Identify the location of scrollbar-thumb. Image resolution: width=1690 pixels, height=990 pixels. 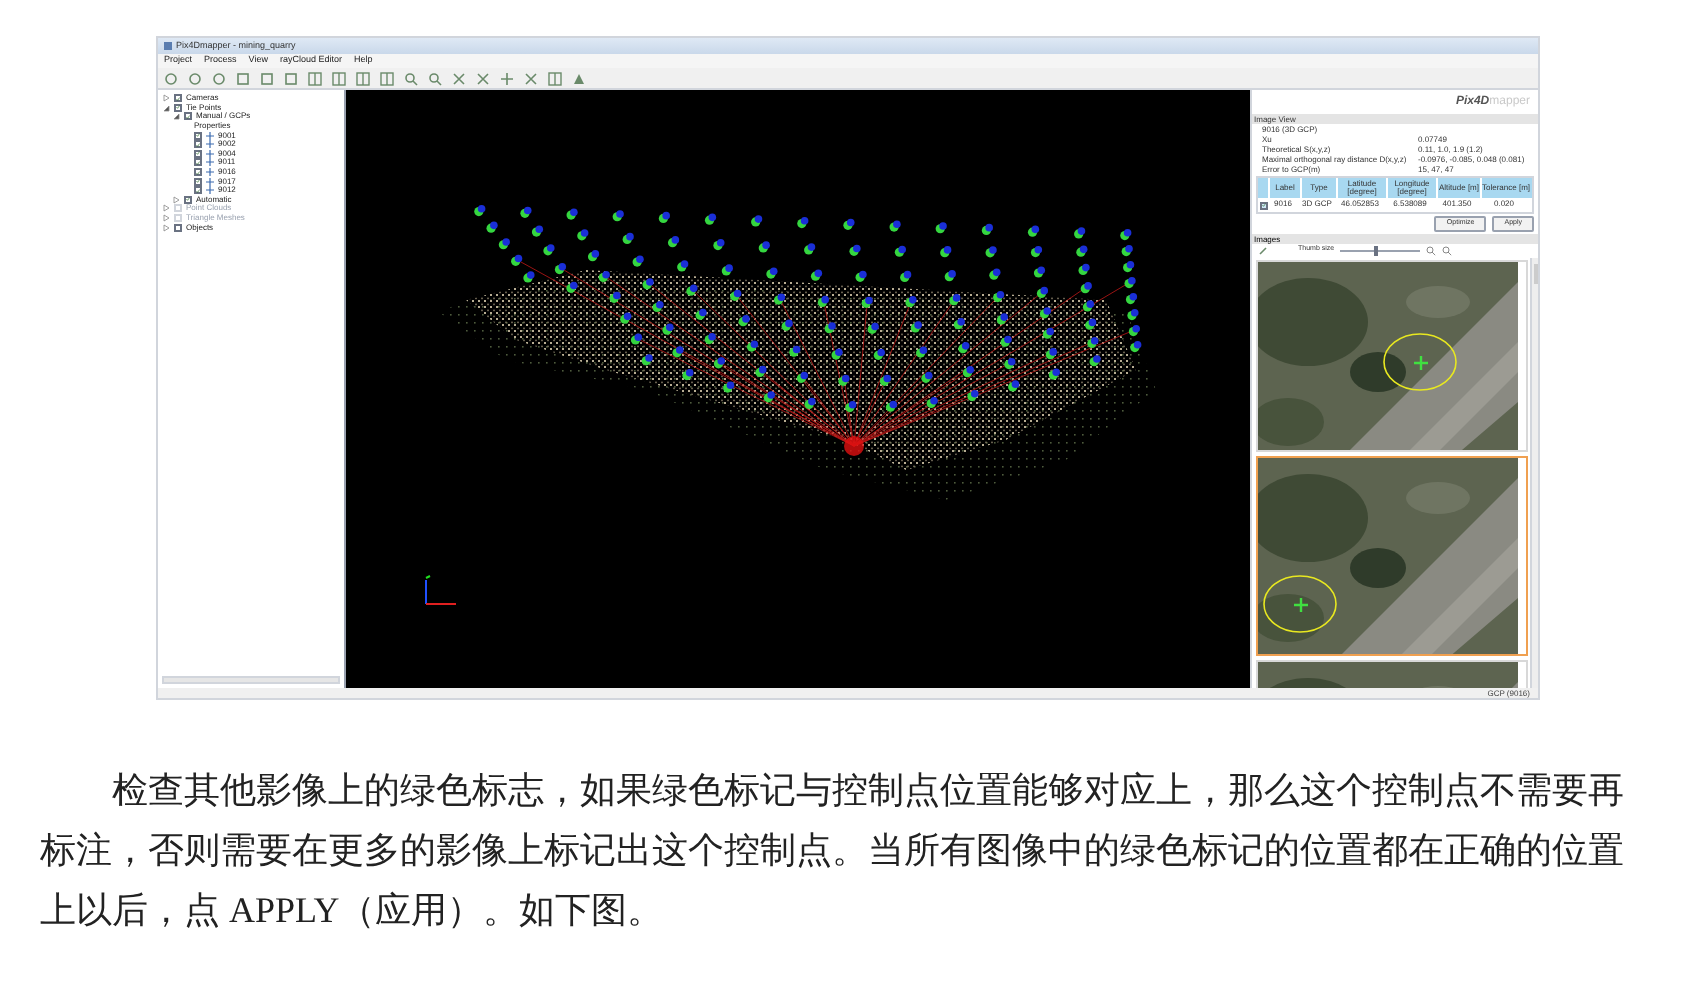
(1535, 273).